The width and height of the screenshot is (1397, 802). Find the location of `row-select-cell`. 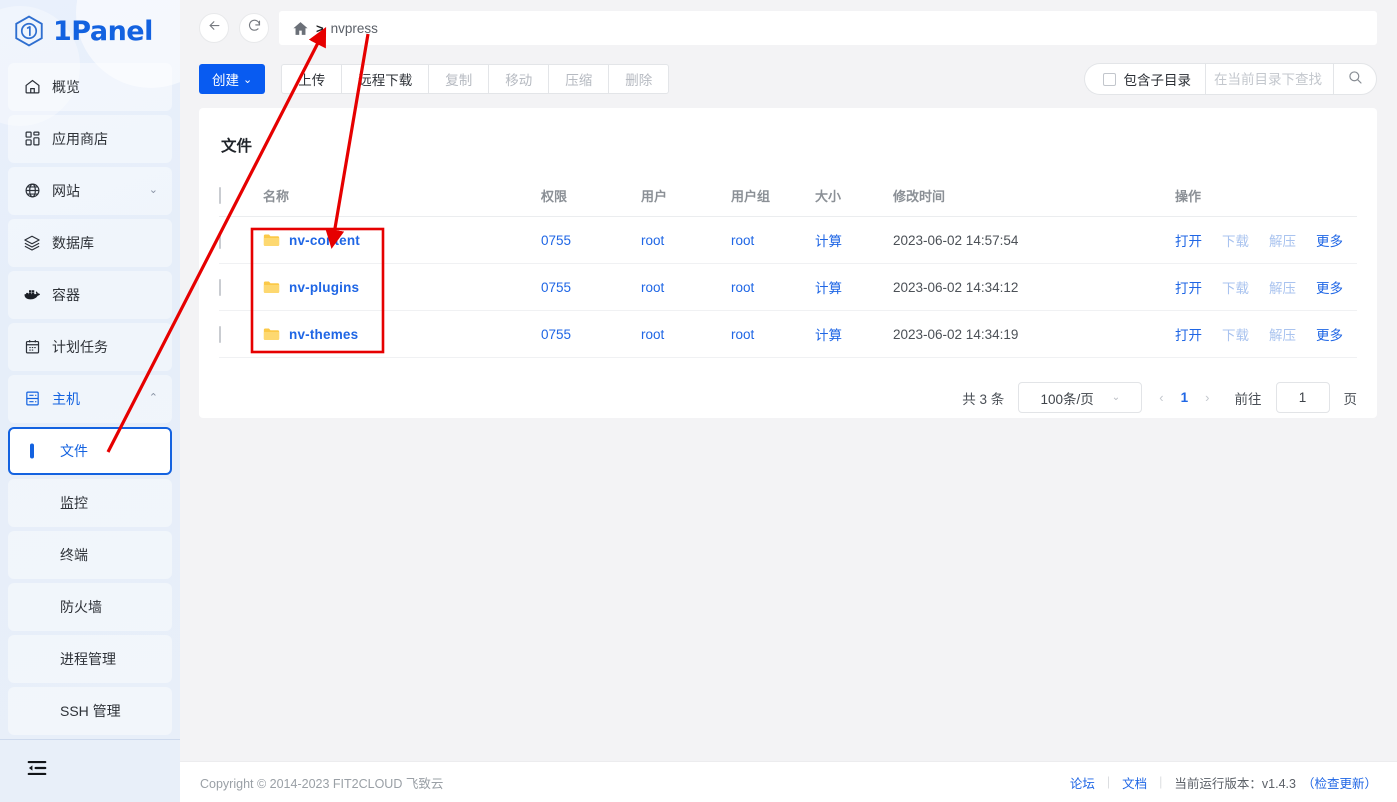

row-select-cell is located at coordinates (235, 287).